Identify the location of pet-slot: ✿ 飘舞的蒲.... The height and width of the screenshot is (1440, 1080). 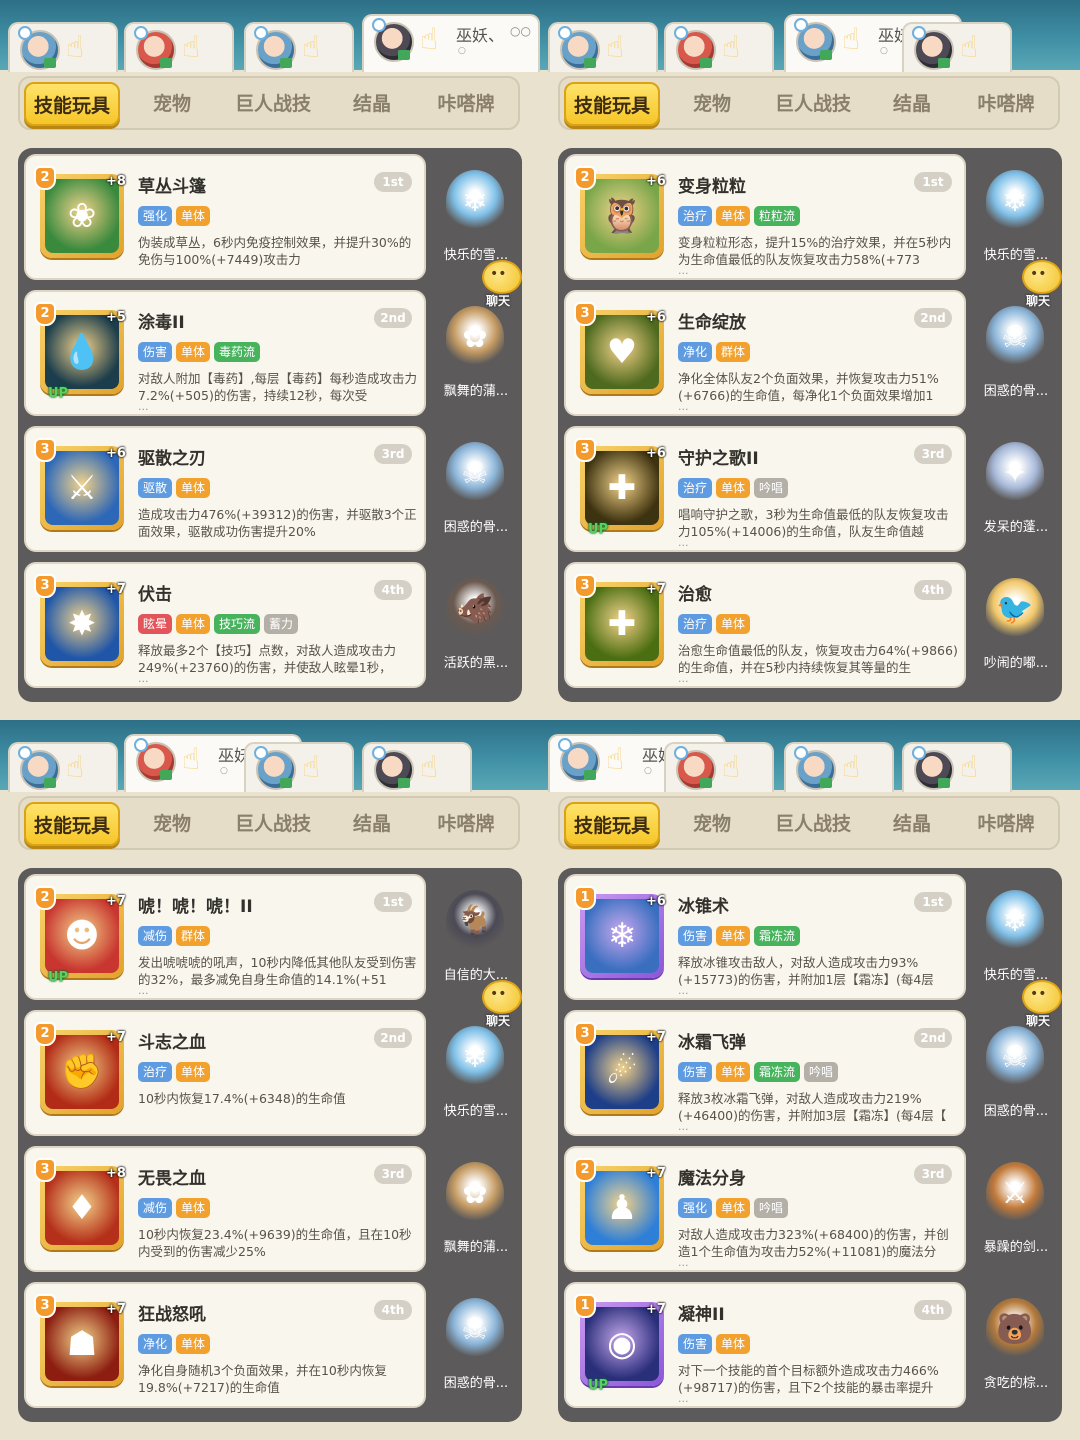
(475, 1209).